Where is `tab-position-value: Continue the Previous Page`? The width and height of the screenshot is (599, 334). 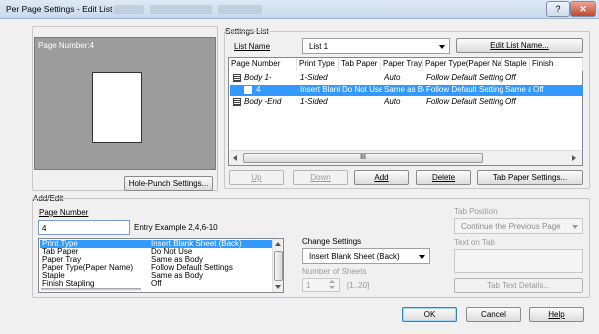 tab-position-value: Continue the Previous Page is located at coordinates (511, 226).